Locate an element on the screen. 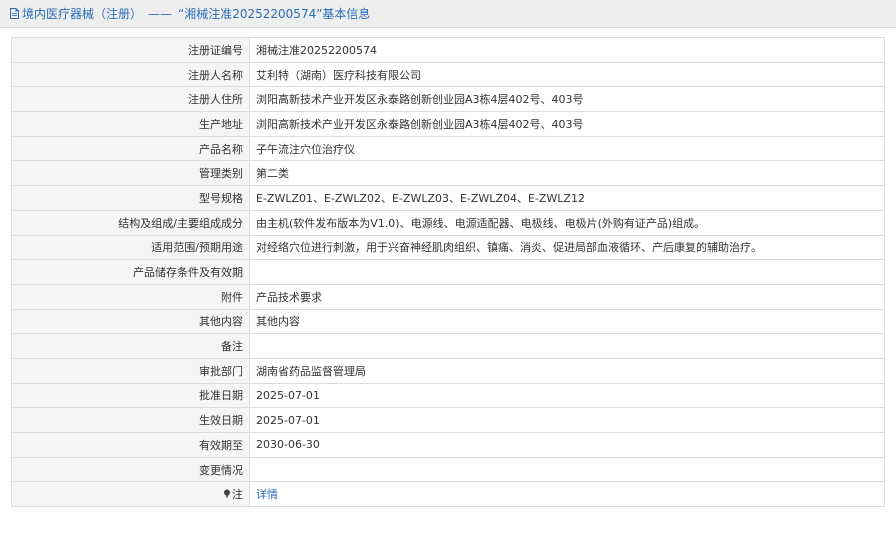 The height and width of the screenshot is (538, 896). table-row: 注册人住所 浏阳高新技术产业开发区永泰路创新创业园A3栋4层402号、403号 is located at coordinates (448, 99).